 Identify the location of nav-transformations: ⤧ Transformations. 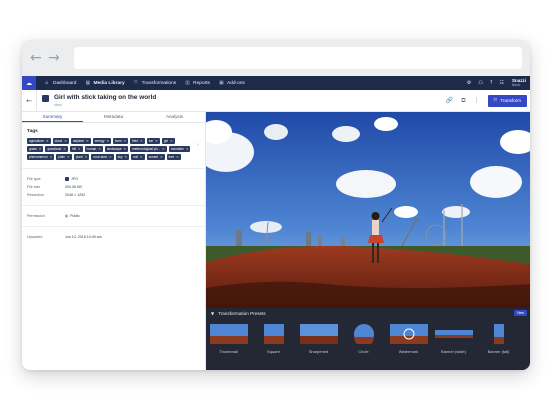
(155, 83).